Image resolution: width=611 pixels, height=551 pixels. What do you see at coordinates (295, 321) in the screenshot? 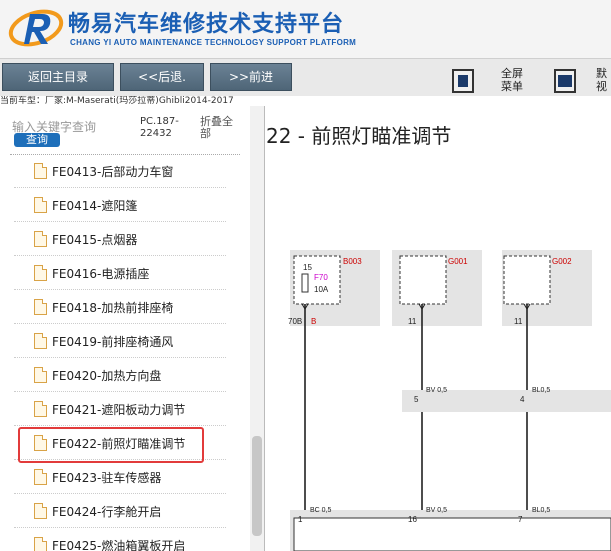
I see `pin-label: 70B` at bounding box center [295, 321].